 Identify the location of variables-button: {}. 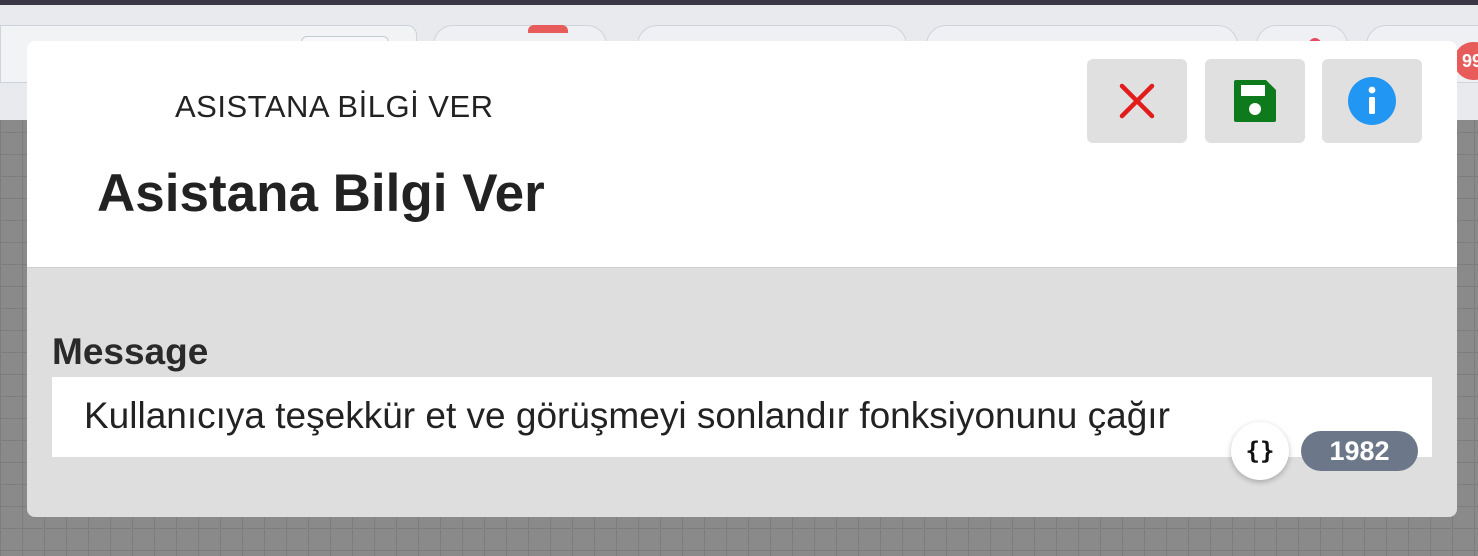
(1260, 451).